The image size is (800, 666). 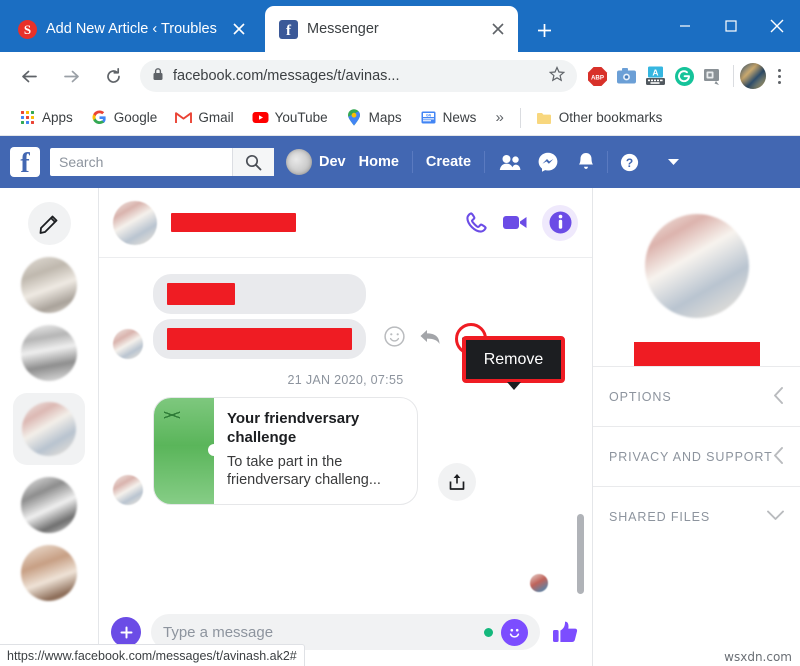 I want to click on list-item-selected, so click(x=49, y=429).